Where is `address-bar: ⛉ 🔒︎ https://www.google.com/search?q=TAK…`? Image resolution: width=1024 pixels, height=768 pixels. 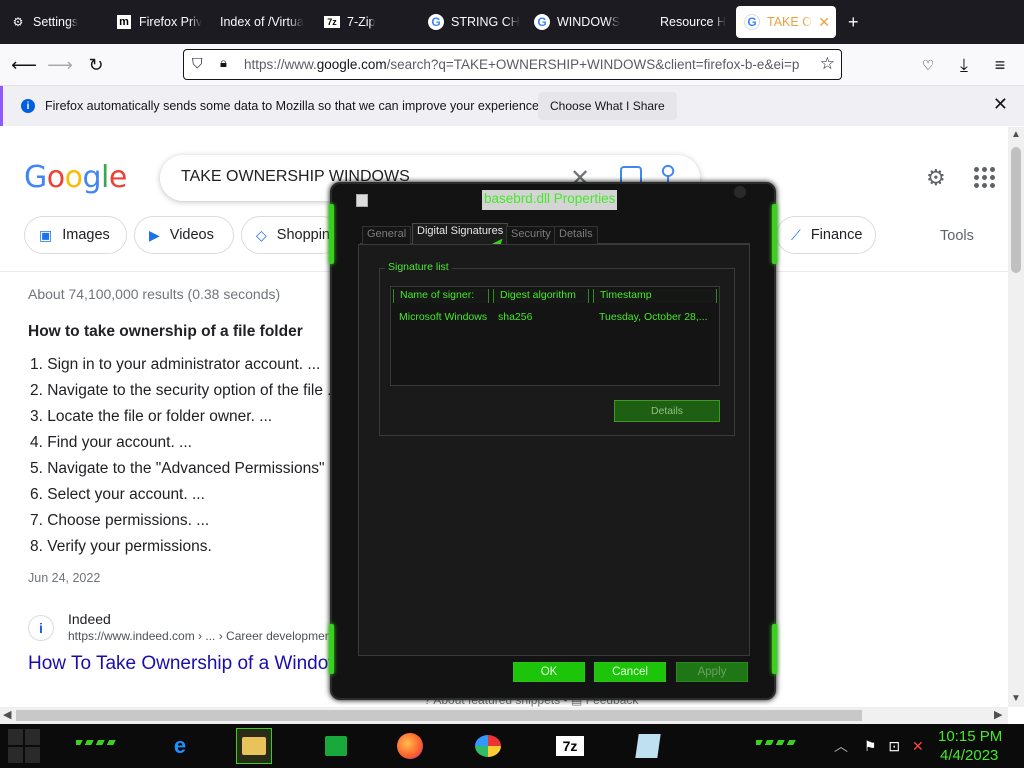
address-bar: ⛉ 🔒︎ https://www.google.com/search?q=TAK… is located at coordinates (512, 64).